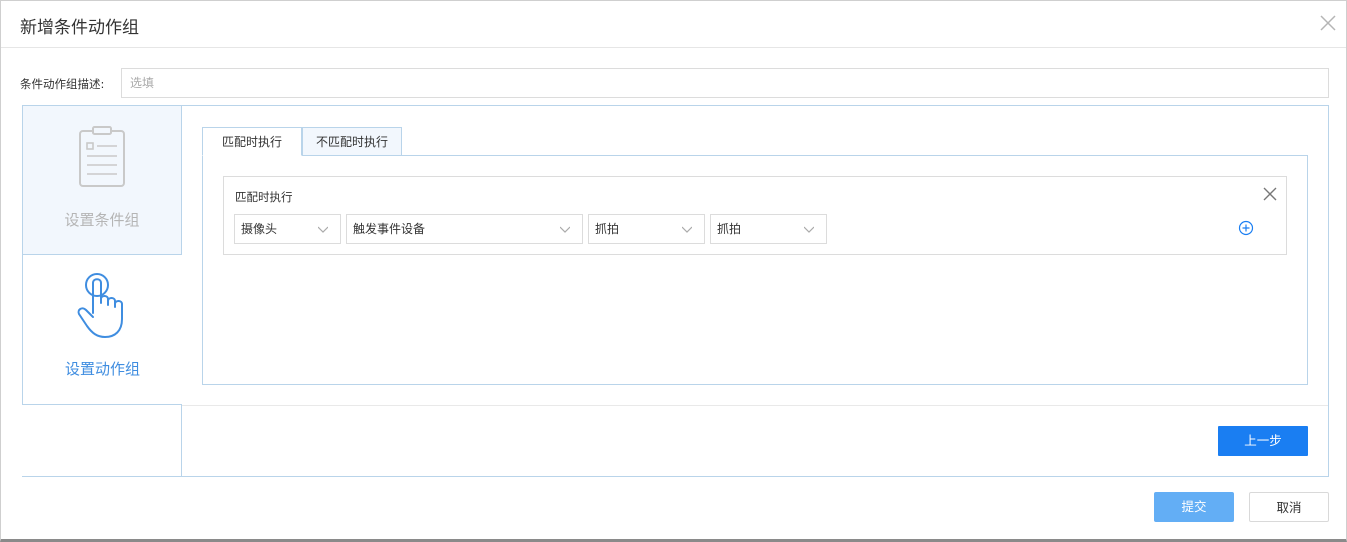 The width and height of the screenshot is (1347, 542). Describe the element at coordinates (725, 83) in the screenshot. I see `description-input` at that location.